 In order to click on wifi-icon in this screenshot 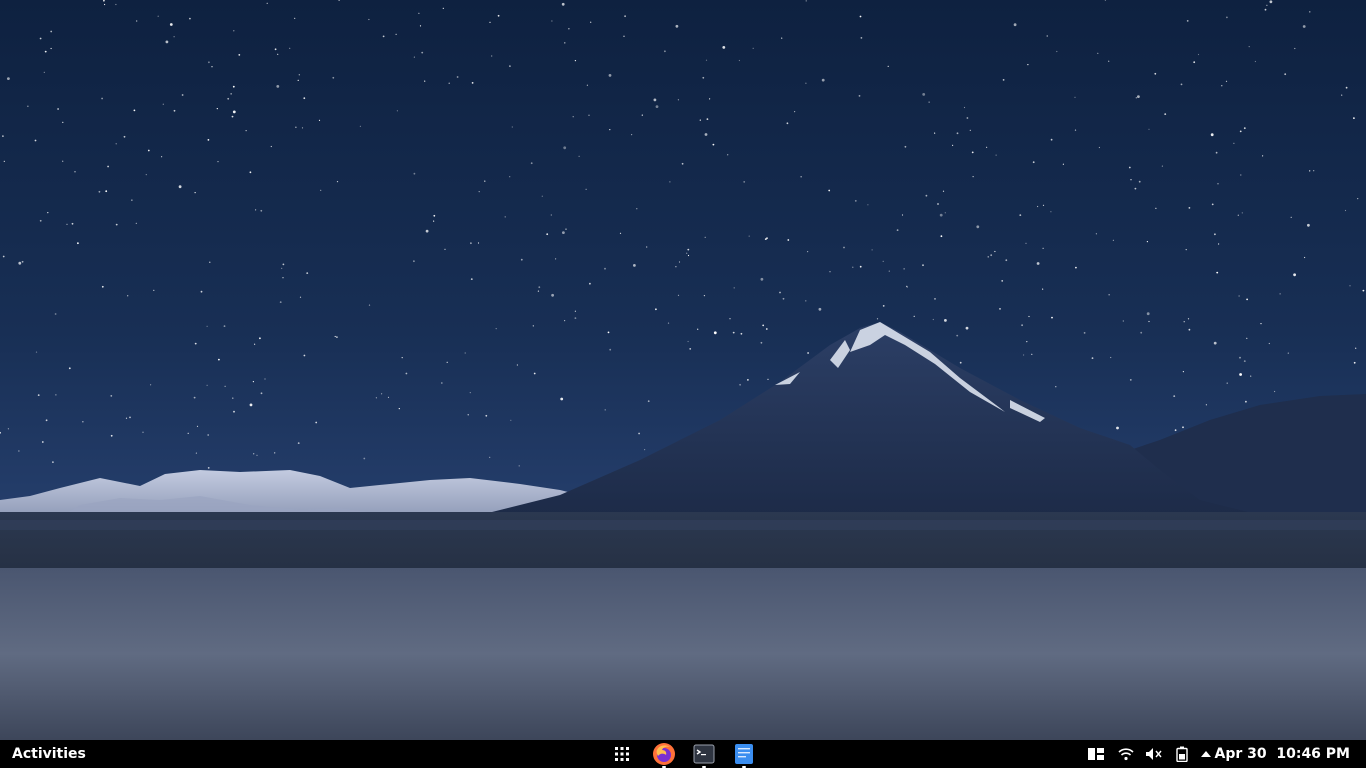, I will do `click(1126, 754)`.